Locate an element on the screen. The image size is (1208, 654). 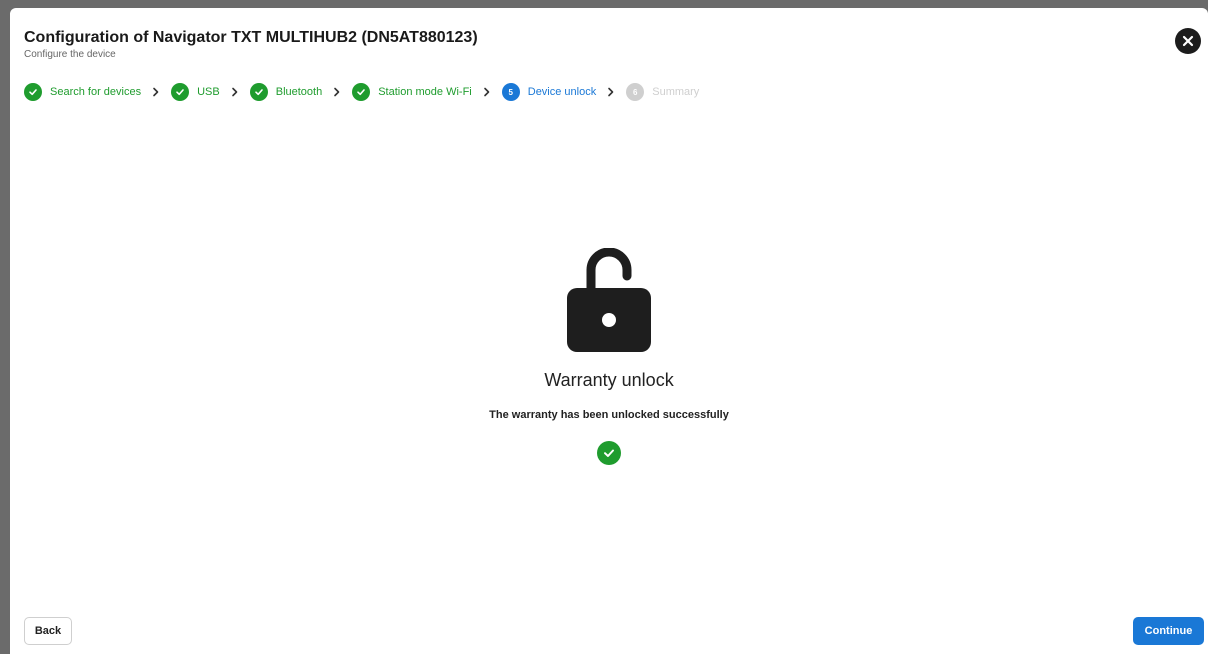
step-label: Summary is located at coordinates (676, 92).